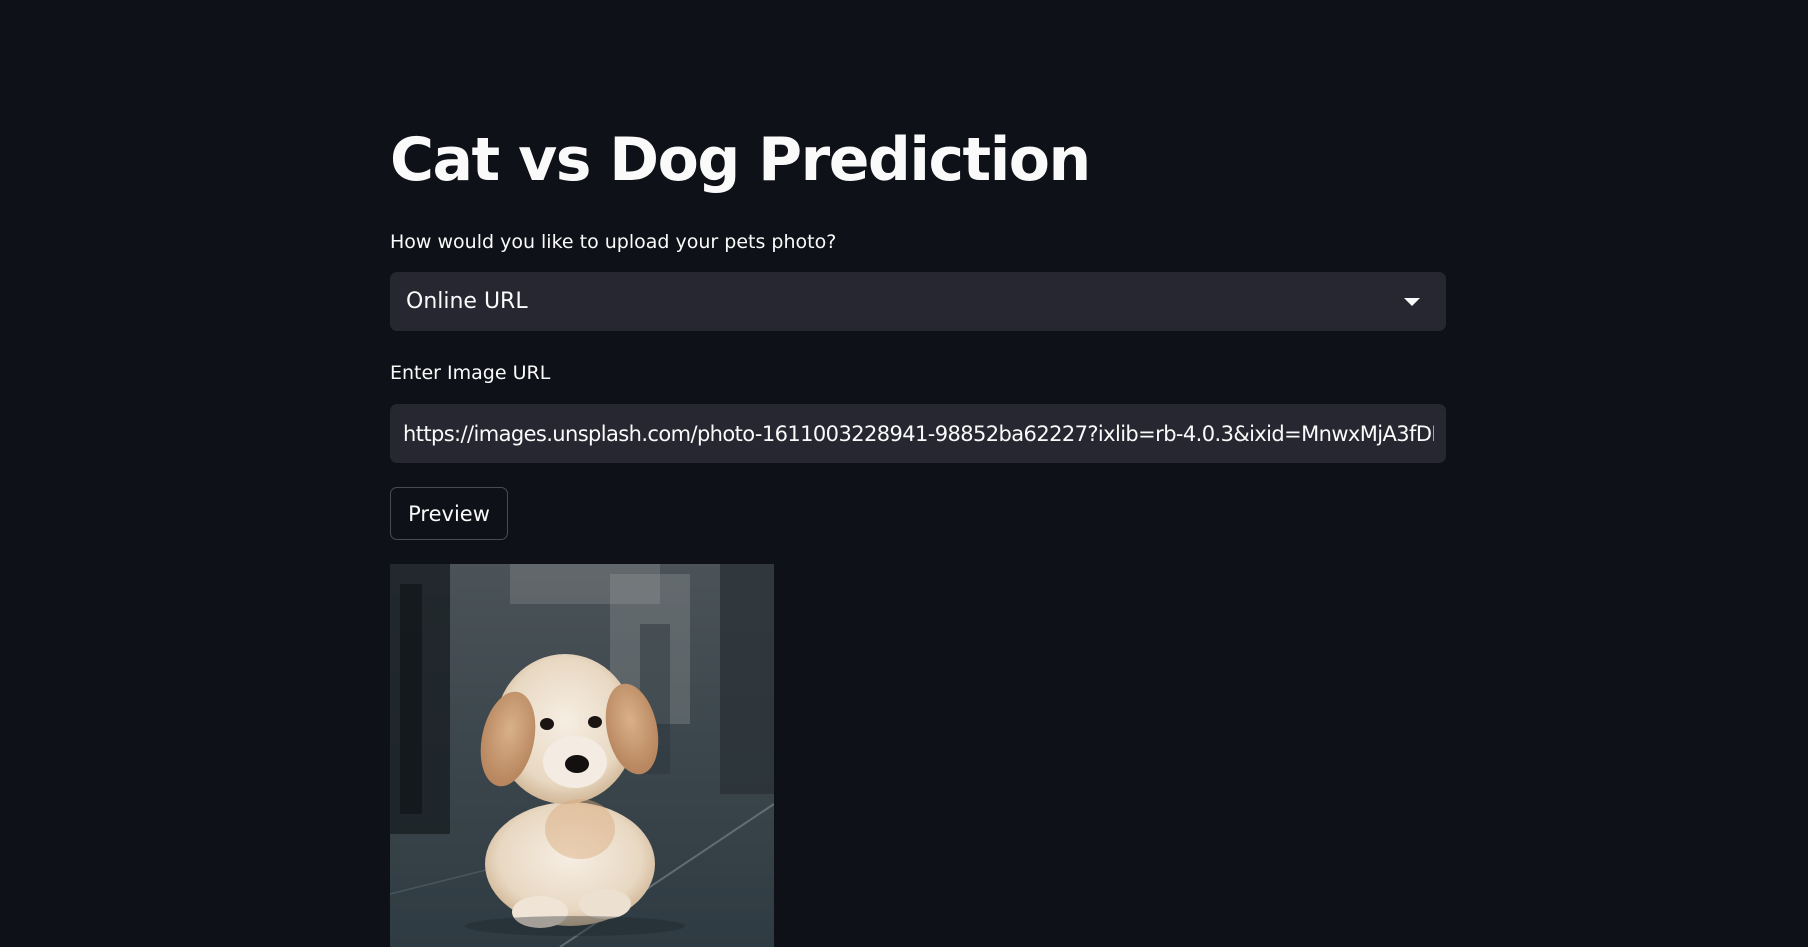  I want to click on image-url-input, so click(918, 433).